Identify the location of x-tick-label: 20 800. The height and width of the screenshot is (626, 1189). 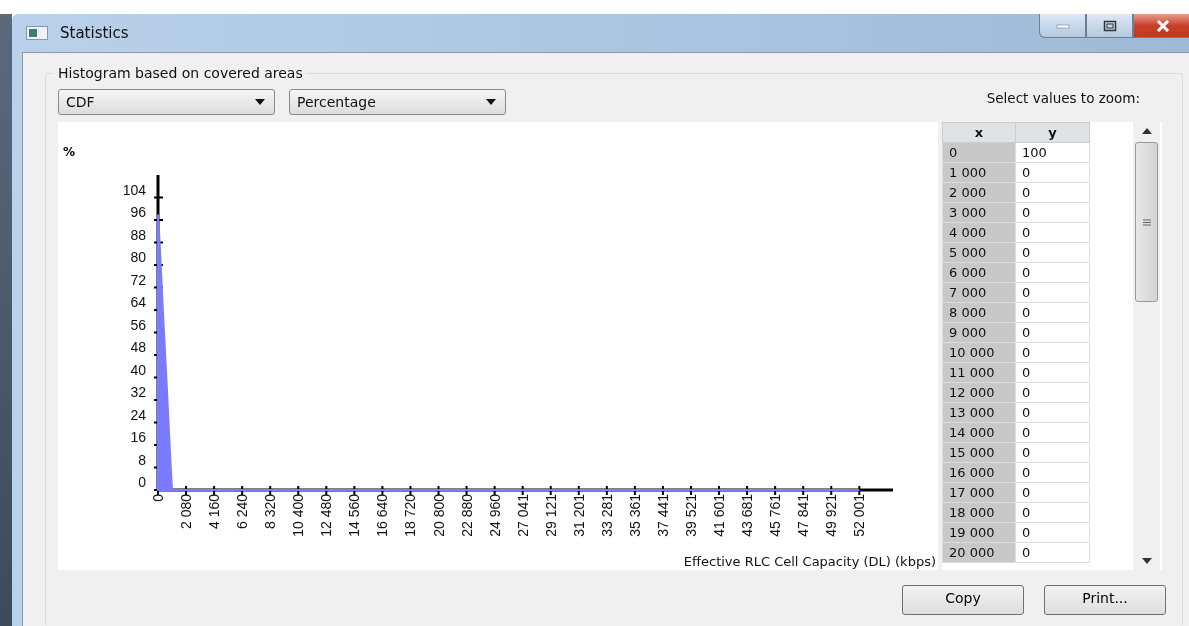
(438, 515).